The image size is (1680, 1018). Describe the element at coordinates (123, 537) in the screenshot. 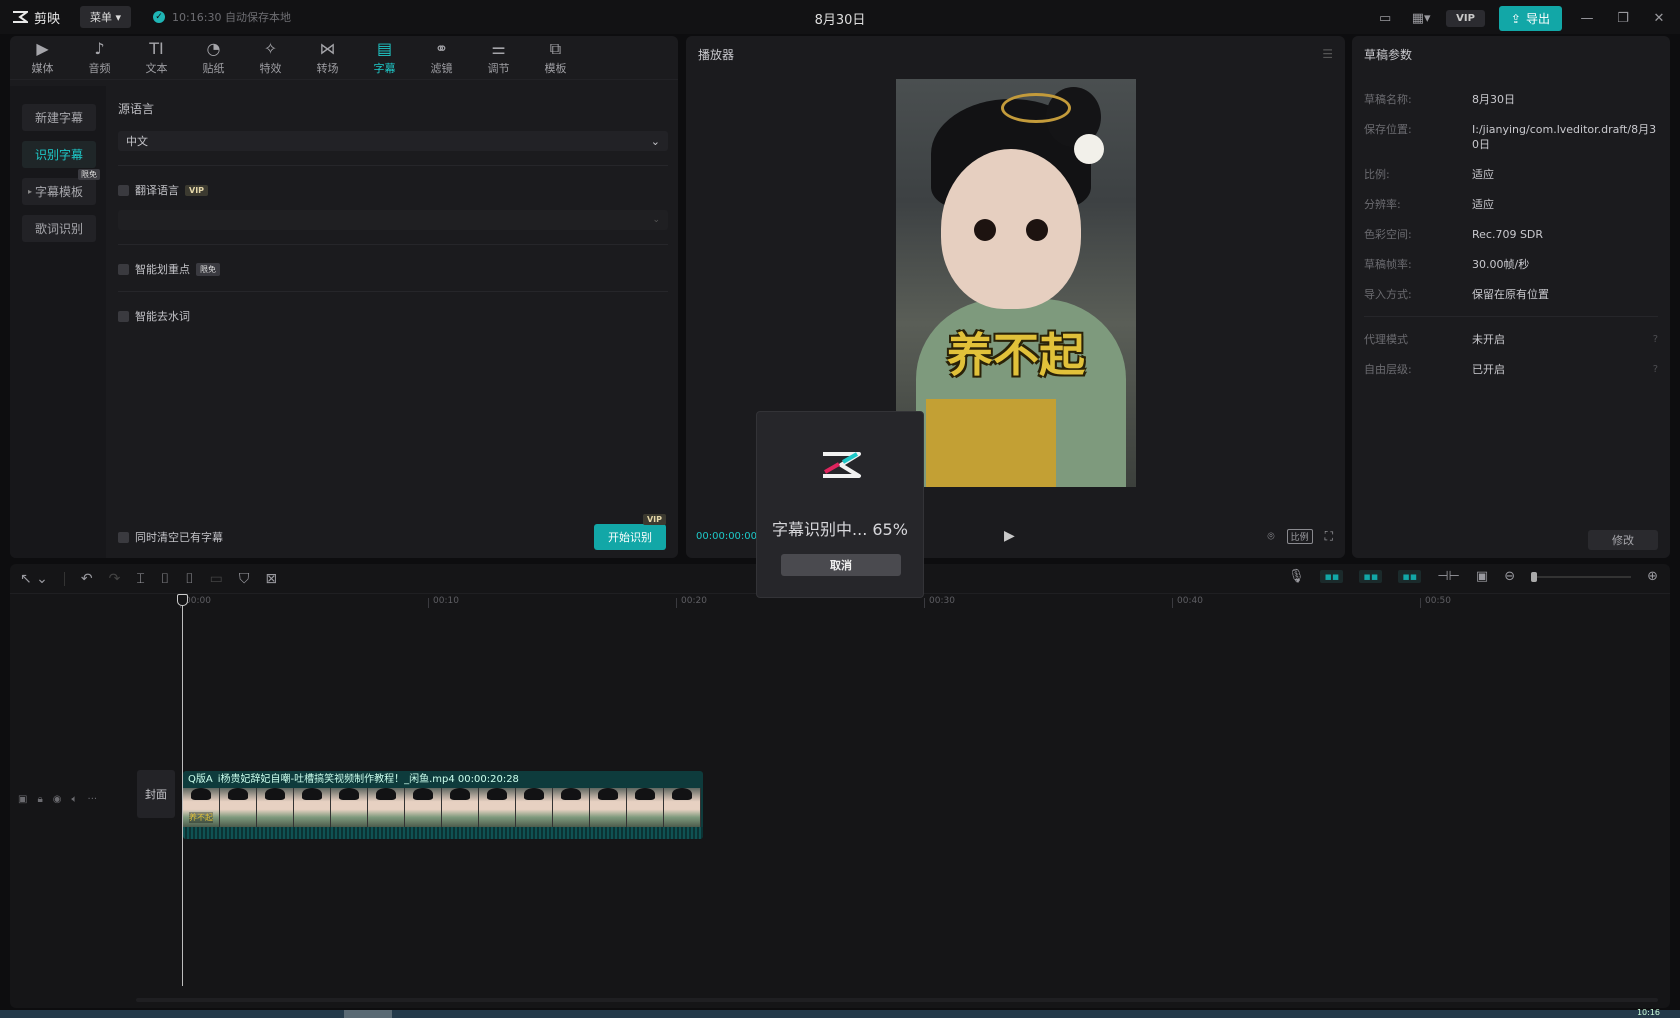

I see `clear-existing-checkbox` at that location.